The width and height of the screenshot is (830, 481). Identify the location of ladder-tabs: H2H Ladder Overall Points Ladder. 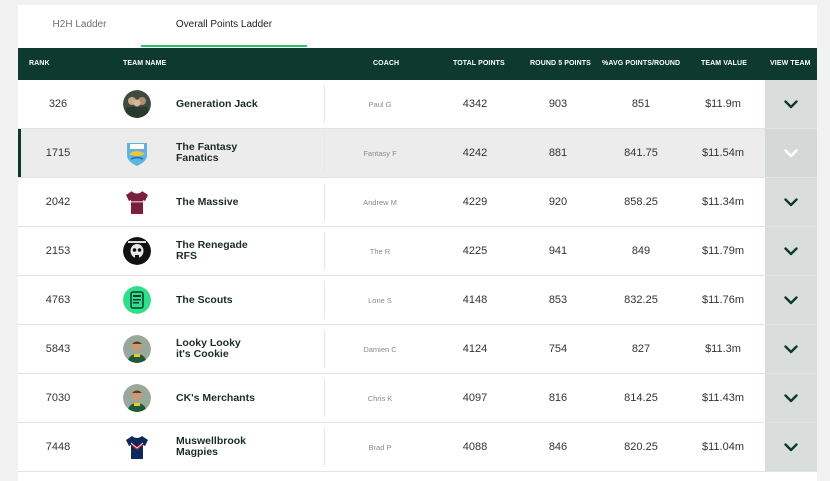
(417, 26).